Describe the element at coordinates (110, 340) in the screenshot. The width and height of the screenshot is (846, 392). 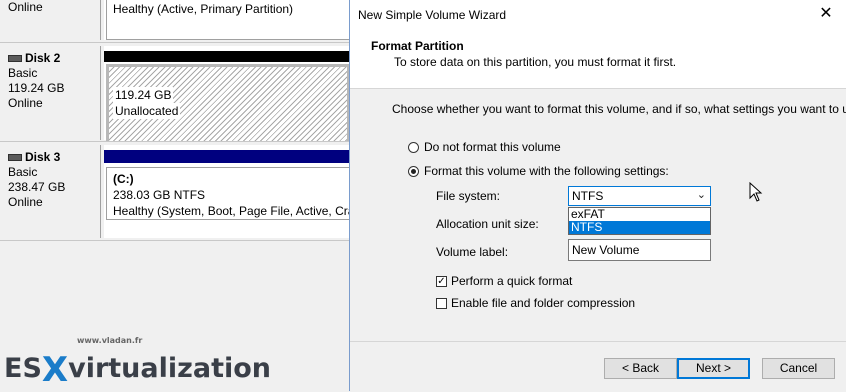
I see `logo-url: www.vladan.fr` at that location.